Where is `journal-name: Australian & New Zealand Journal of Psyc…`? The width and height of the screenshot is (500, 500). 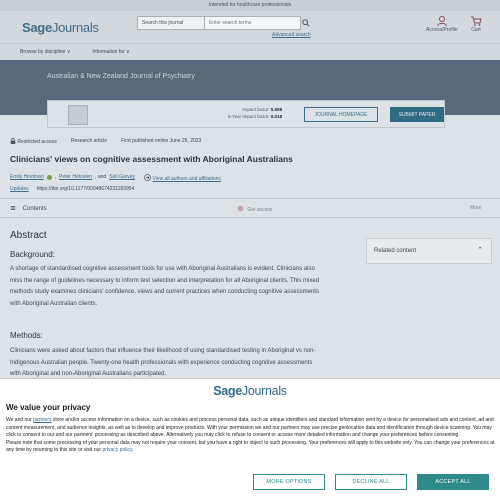
journal-name: Australian & New Zealand Journal of Psyc… is located at coordinates (121, 76).